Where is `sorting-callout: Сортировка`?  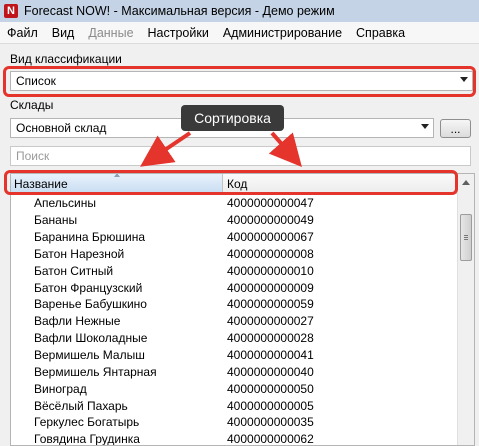
sorting-callout: Сортировка is located at coordinates (232, 118).